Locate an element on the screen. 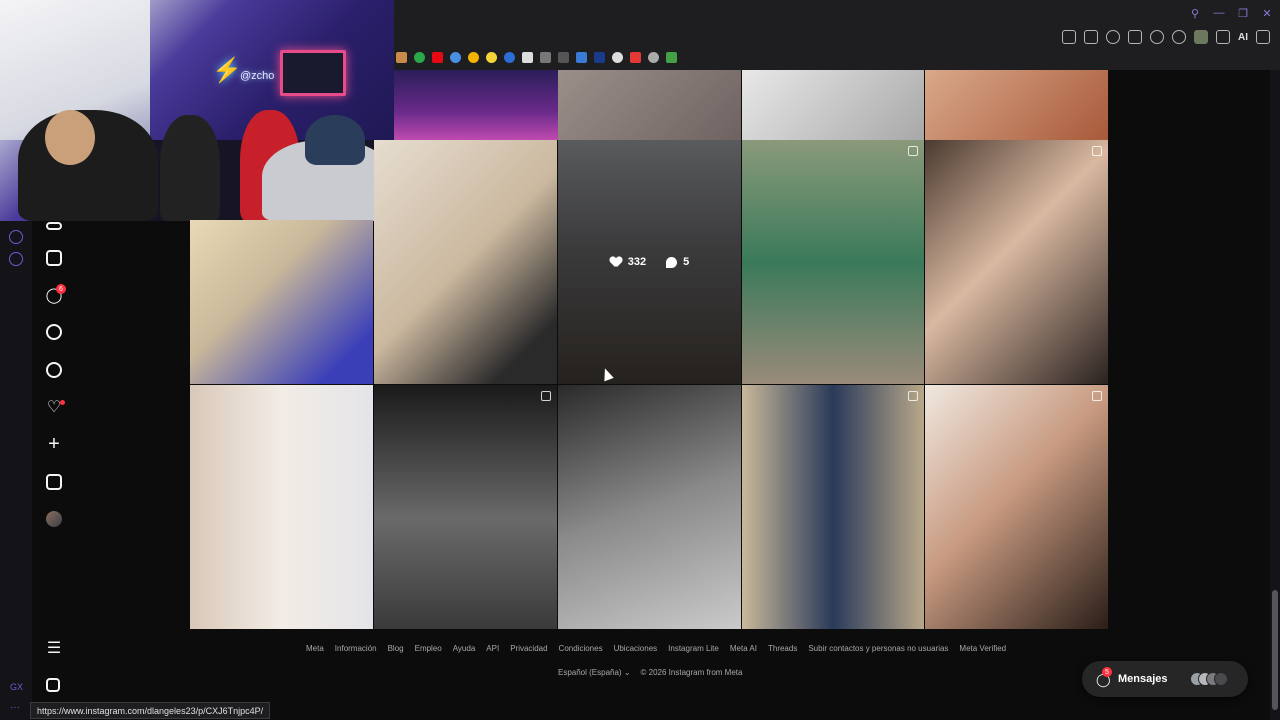  menu-icon: ☰ is located at coordinates (54, 648).